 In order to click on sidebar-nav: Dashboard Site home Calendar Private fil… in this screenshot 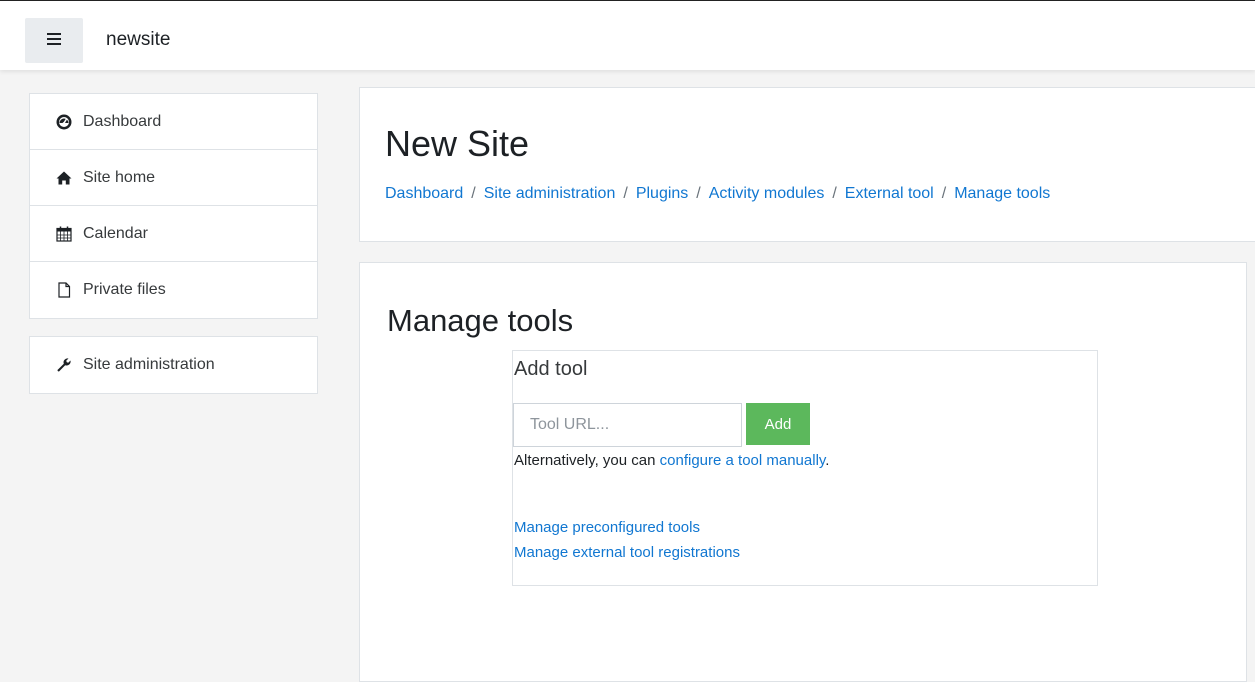, I will do `click(173, 206)`.